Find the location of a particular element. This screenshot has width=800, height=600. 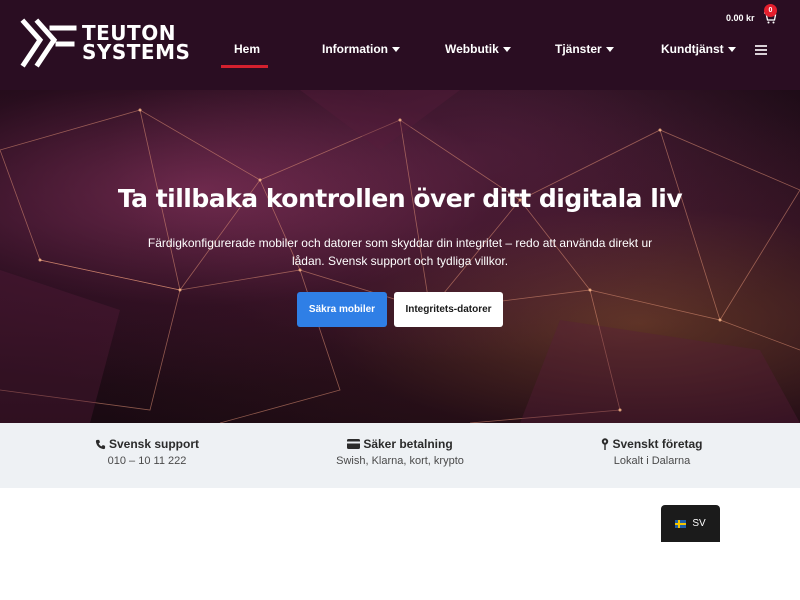

feature-title: Svenskt företag is located at coordinates (657, 444).